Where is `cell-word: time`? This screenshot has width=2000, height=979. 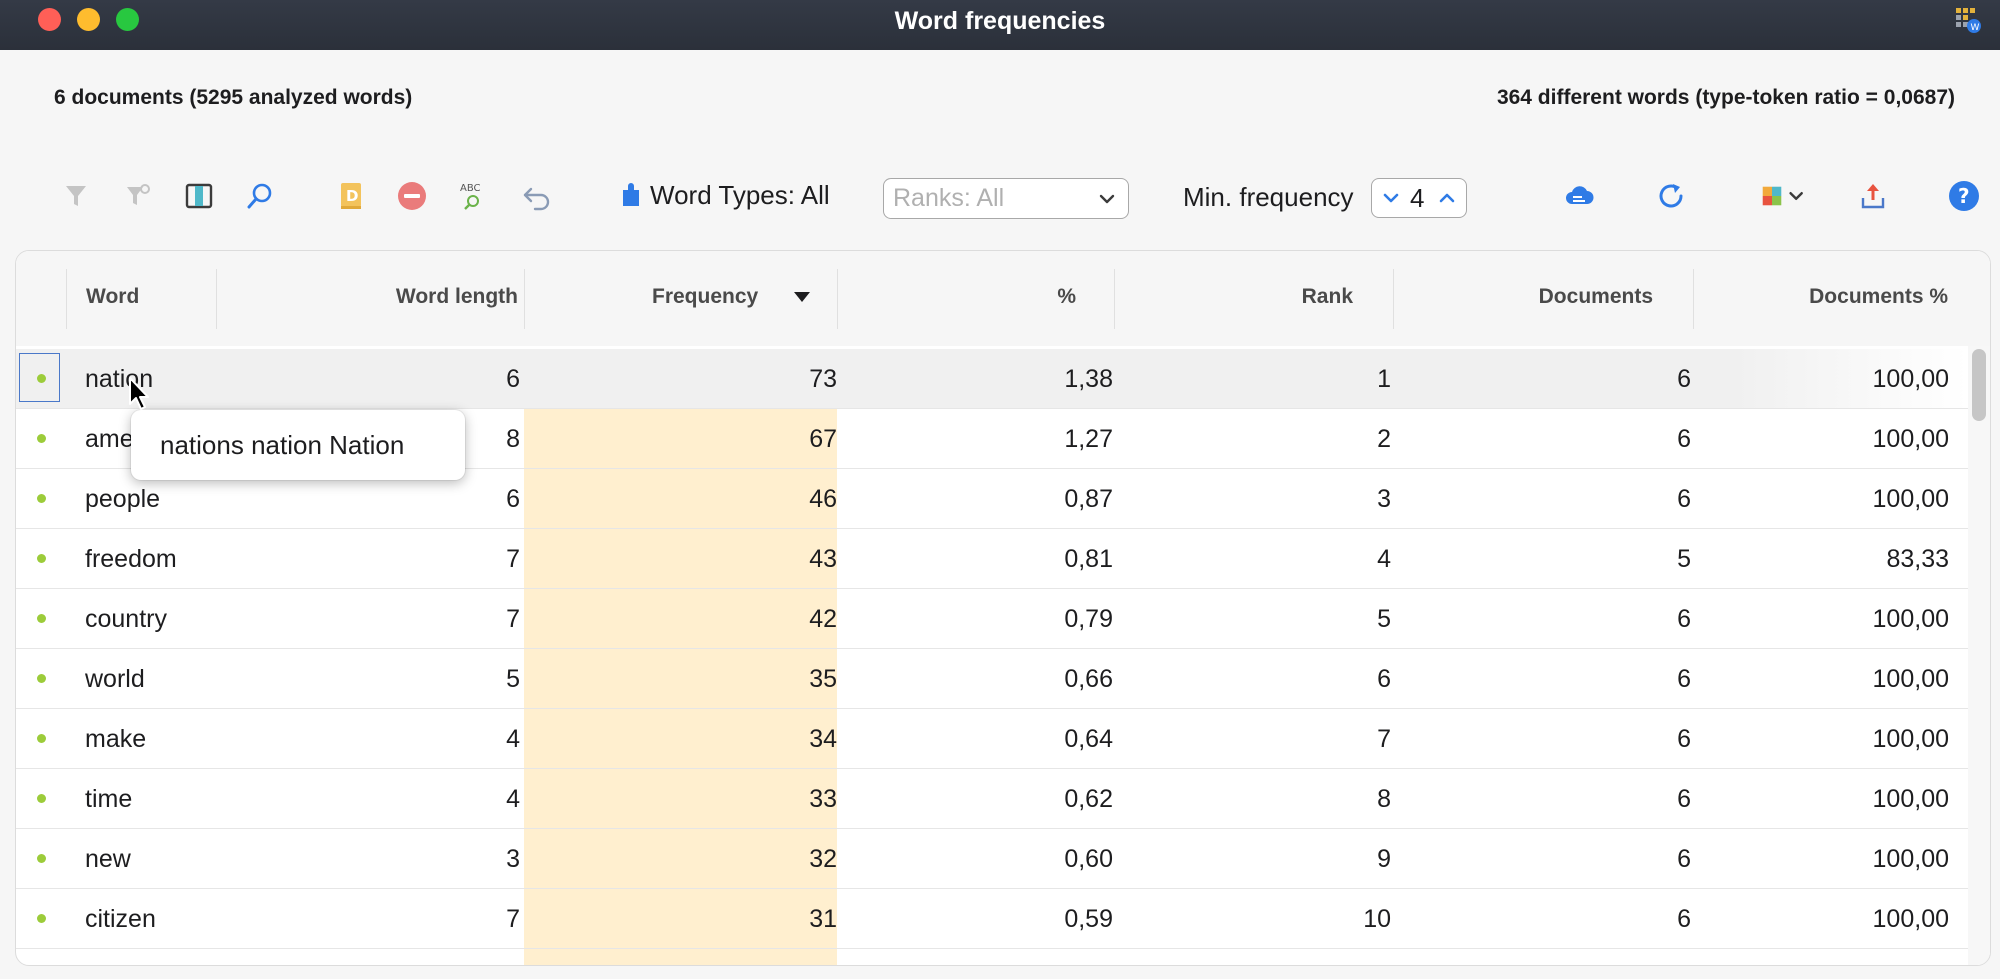
cell-word: time is located at coordinates (109, 799).